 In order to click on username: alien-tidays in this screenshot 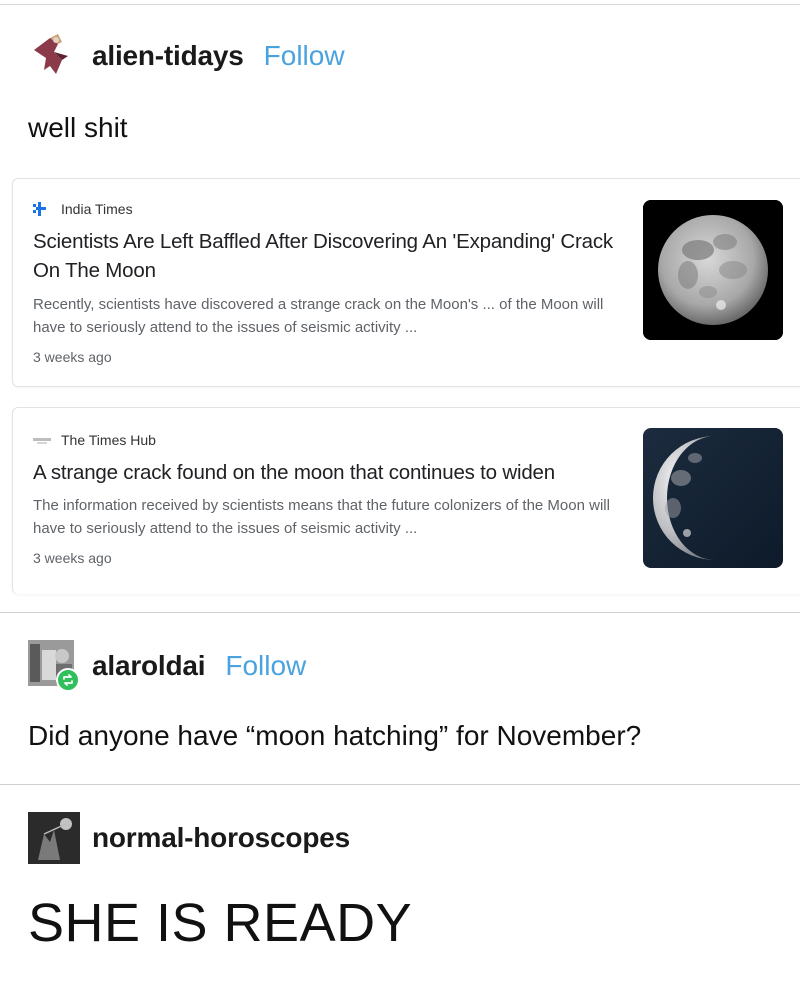, I will do `click(168, 56)`.